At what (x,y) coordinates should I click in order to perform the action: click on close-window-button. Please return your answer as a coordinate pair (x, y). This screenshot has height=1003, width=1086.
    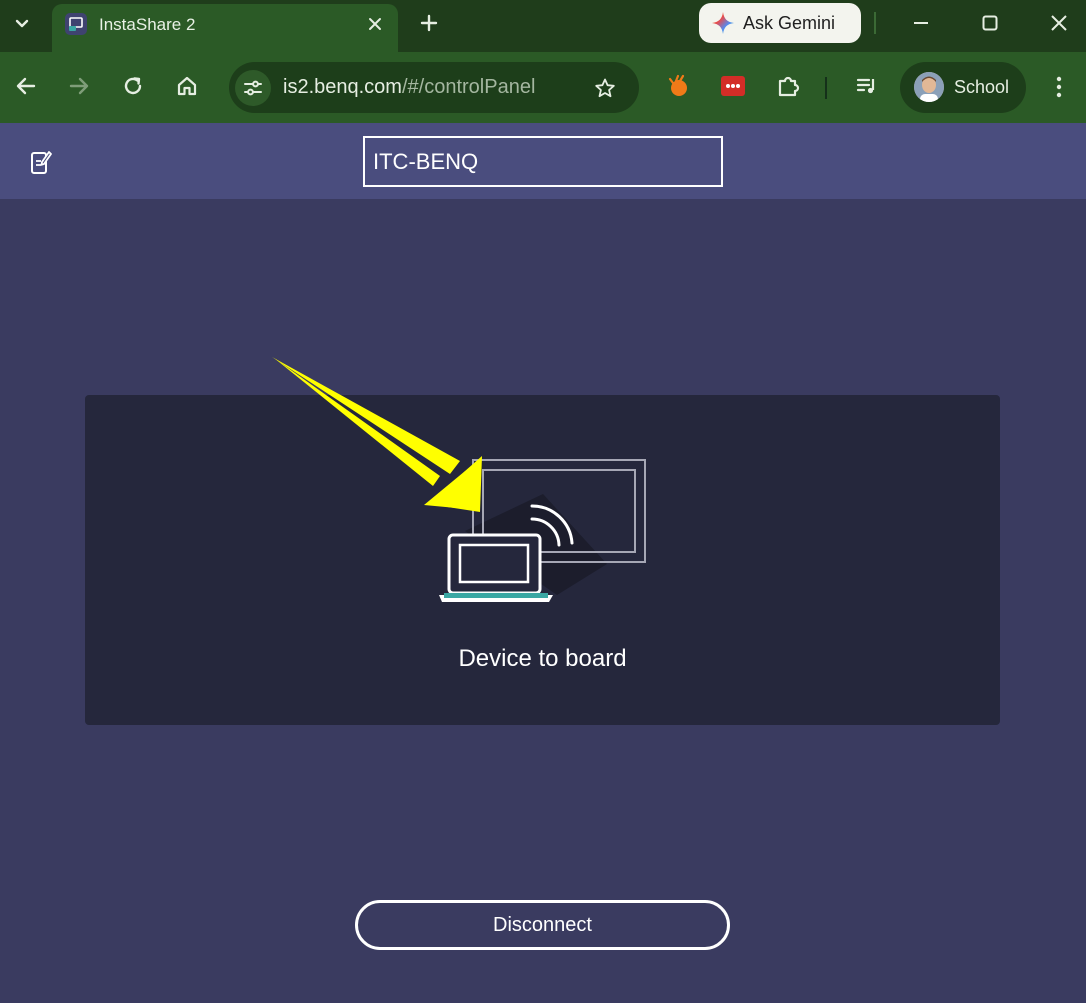
    Looking at the image, I should click on (1059, 23).